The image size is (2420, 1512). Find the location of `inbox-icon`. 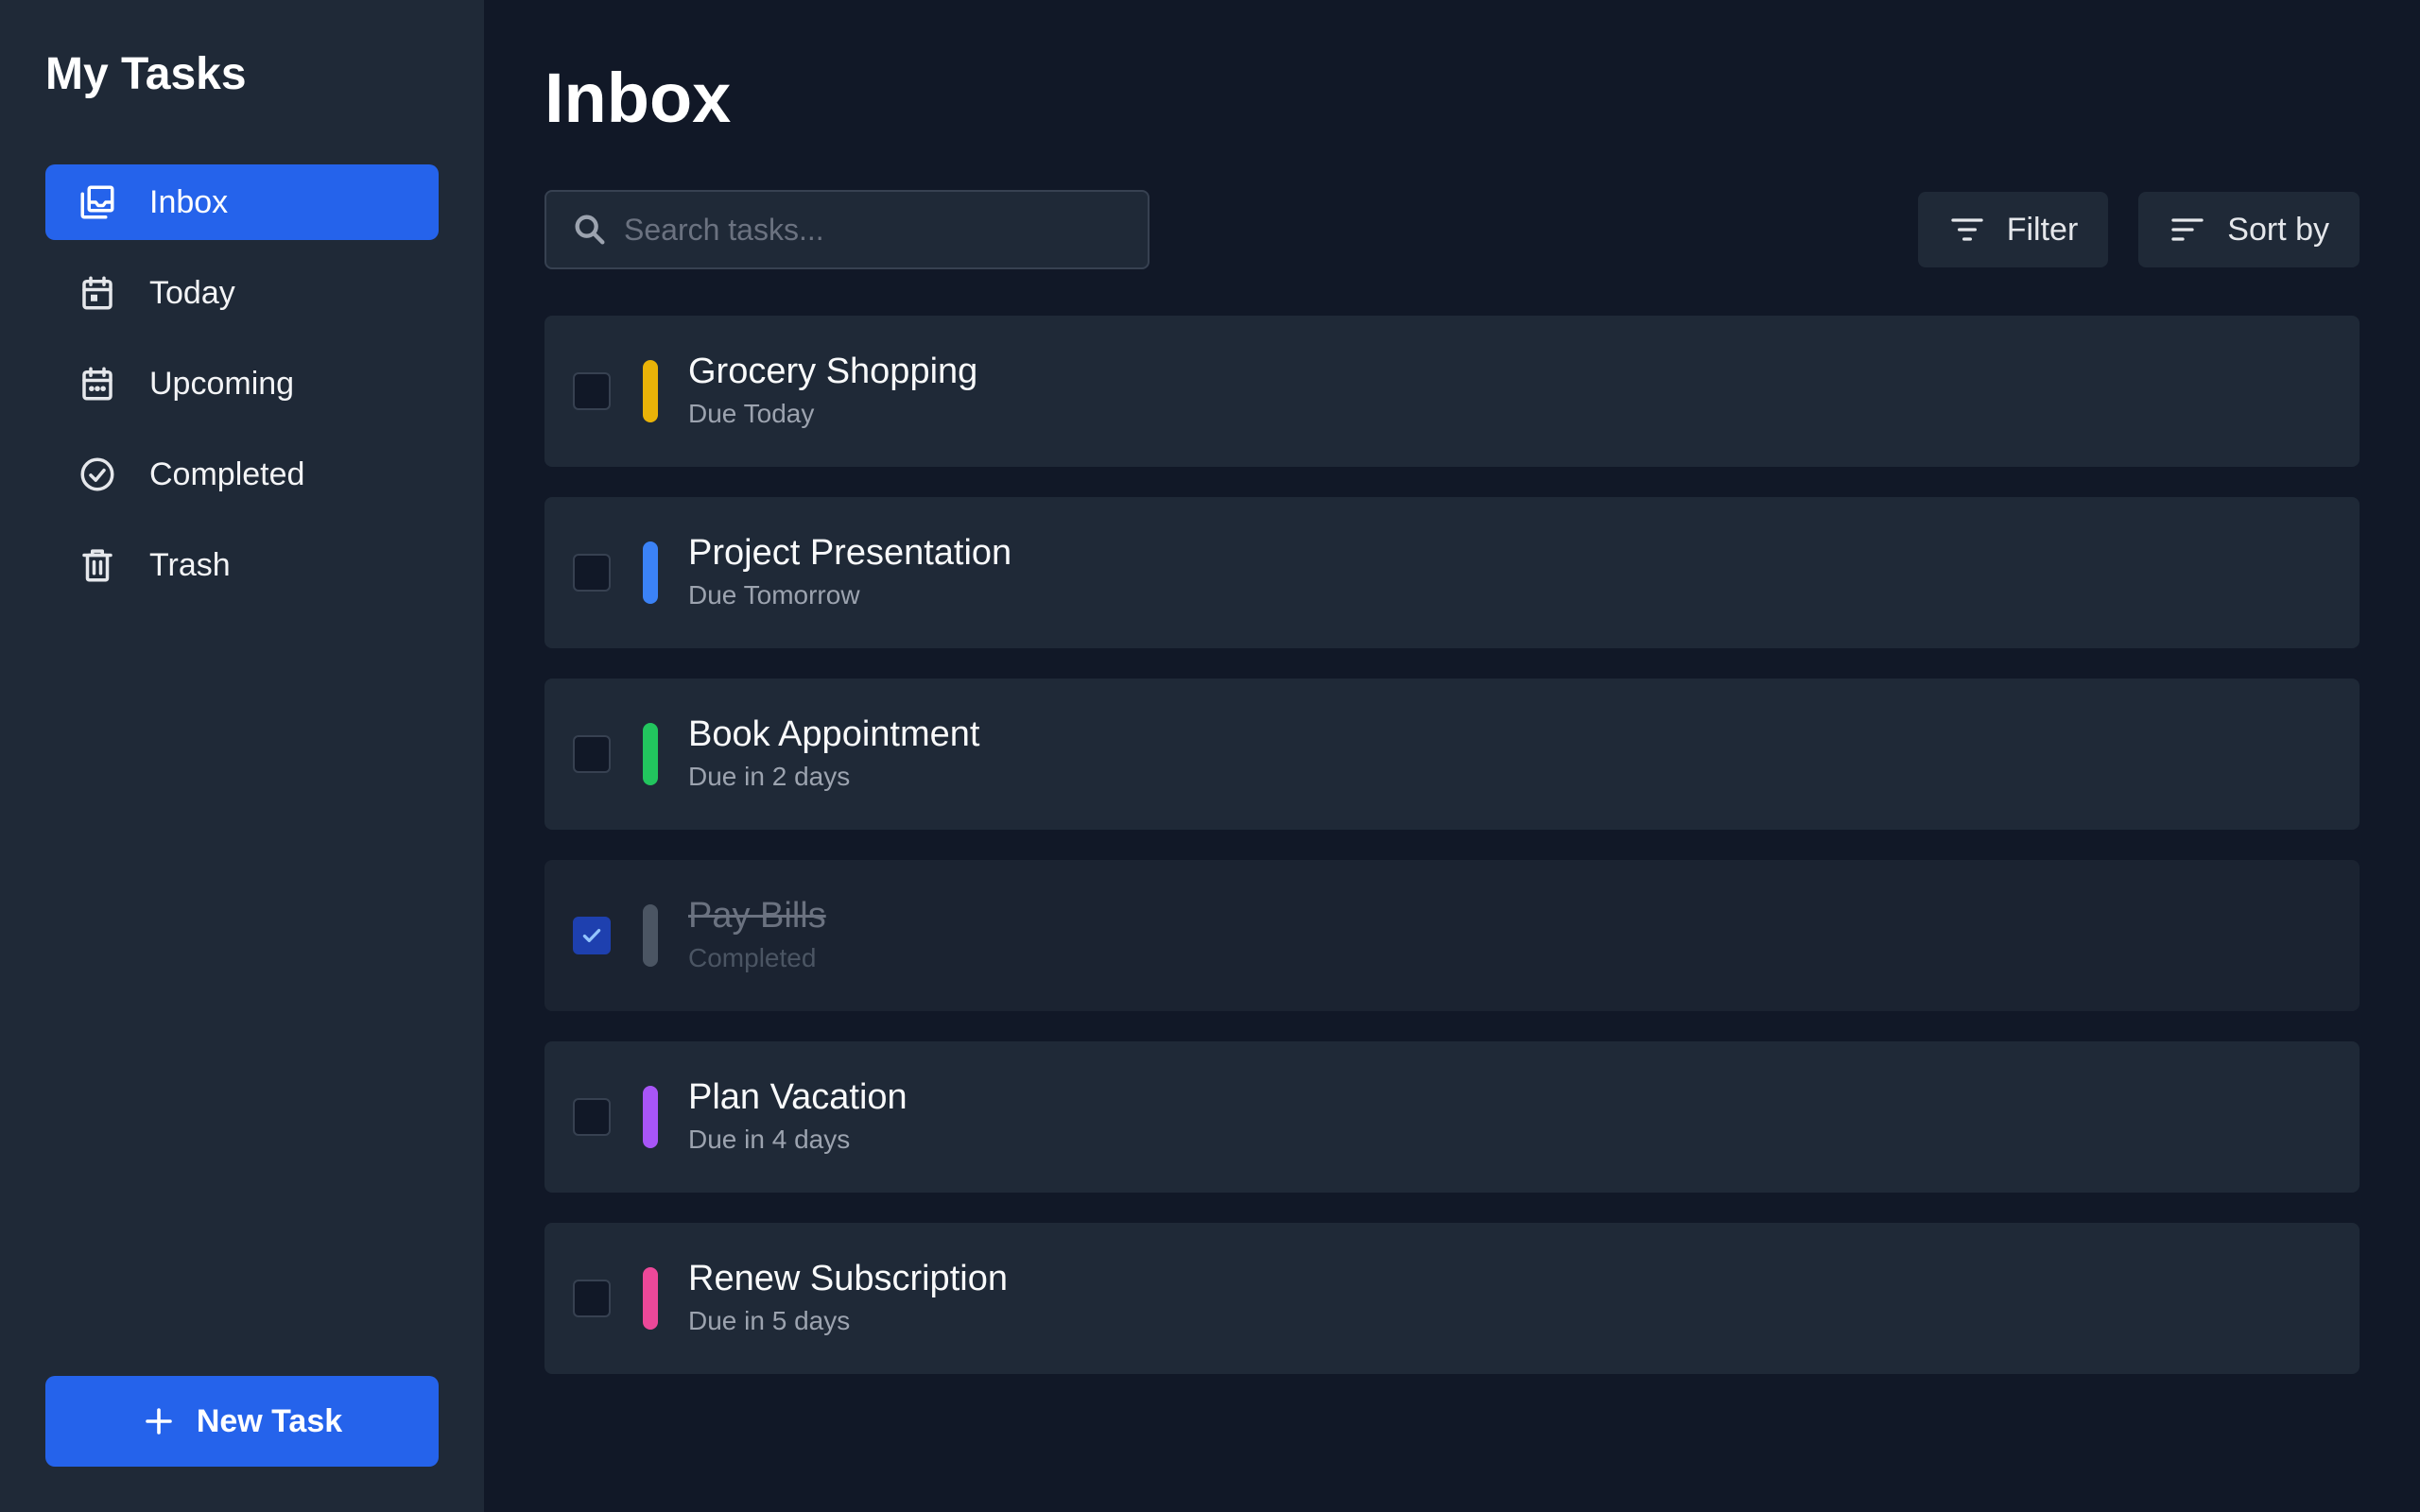

inbox-icon is located at coordinates (97, 202).